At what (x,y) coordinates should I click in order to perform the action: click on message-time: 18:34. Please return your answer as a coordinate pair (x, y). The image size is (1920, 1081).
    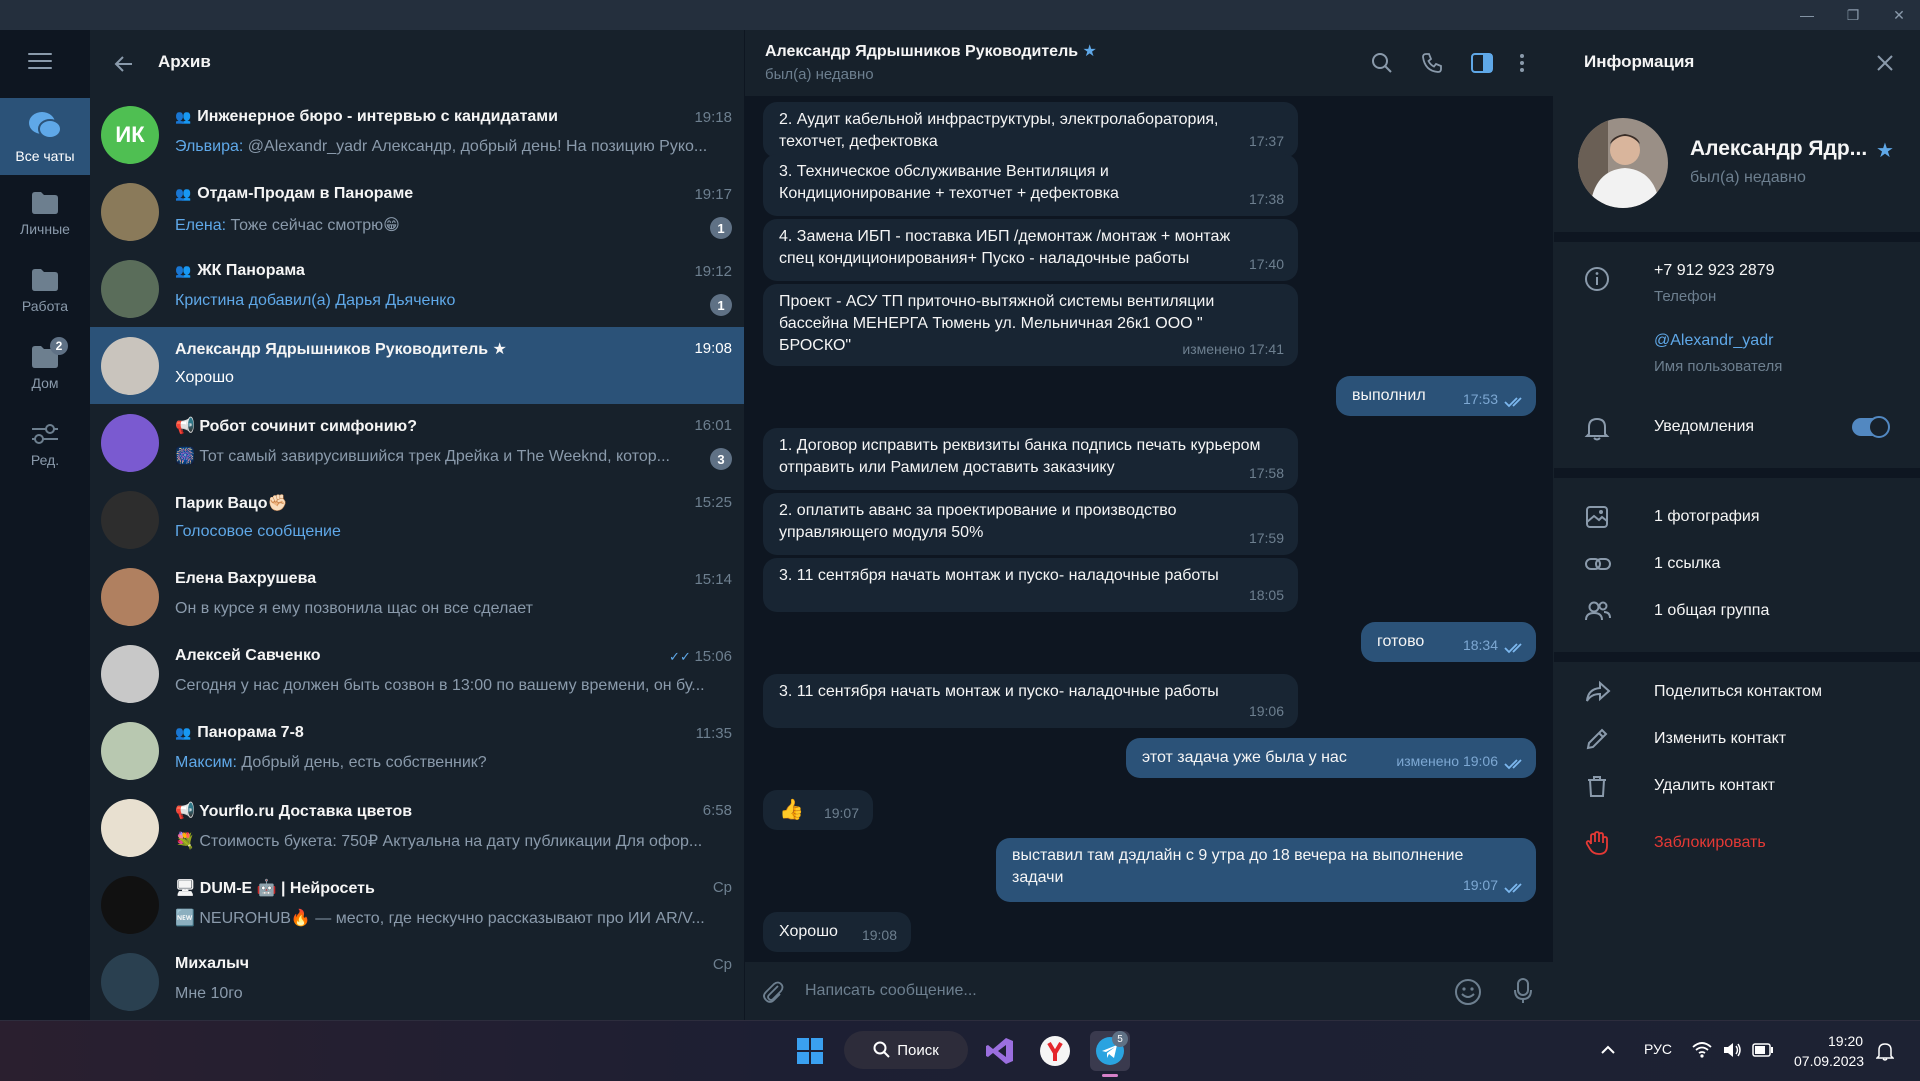
    Looking at the image, I should click on (1480, 645).